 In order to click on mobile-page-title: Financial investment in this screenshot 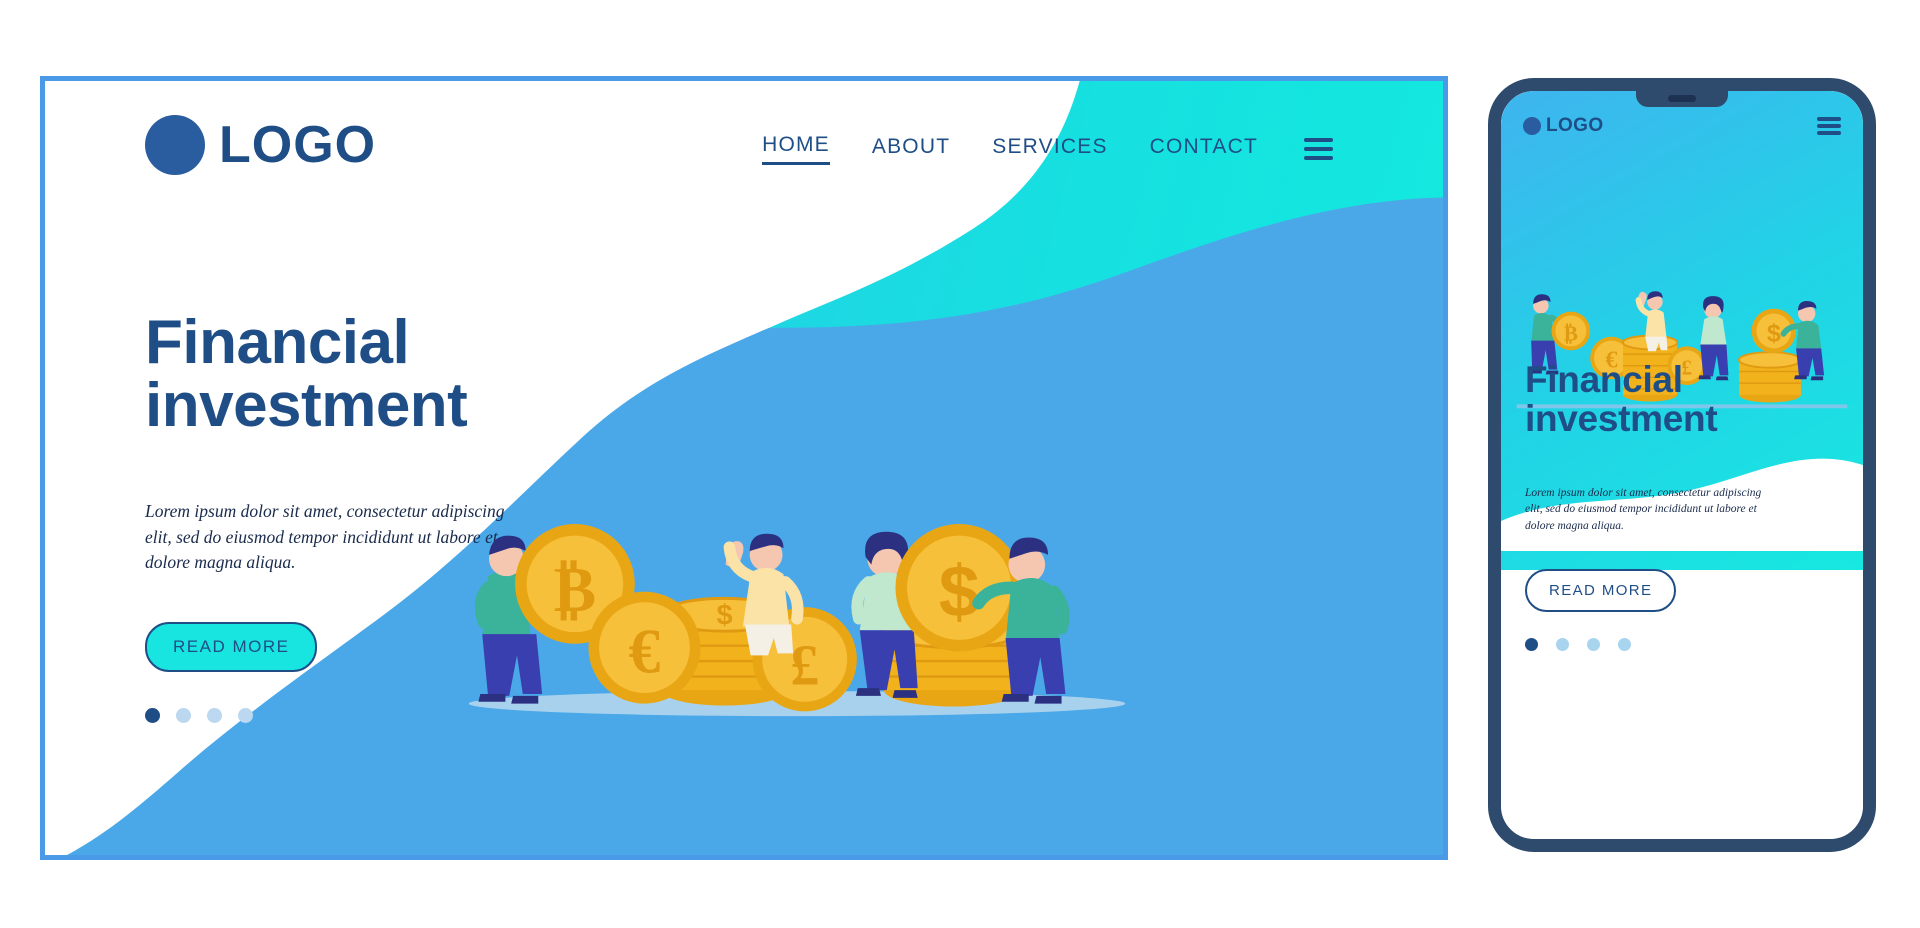, I will do `click(1685, 399)`.